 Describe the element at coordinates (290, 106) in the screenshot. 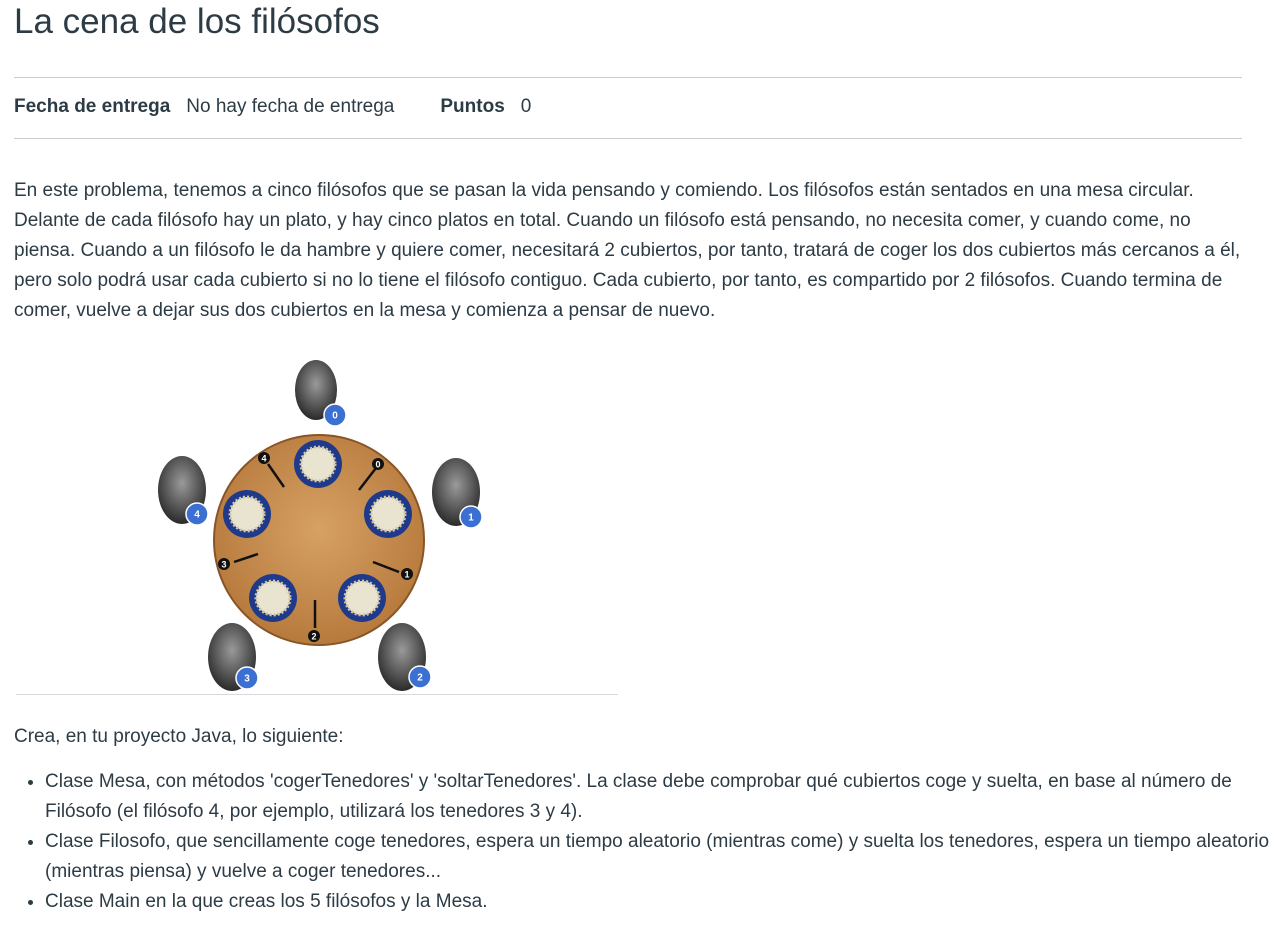

I see `due-date-value: No hay fecha de entrega` at that location.